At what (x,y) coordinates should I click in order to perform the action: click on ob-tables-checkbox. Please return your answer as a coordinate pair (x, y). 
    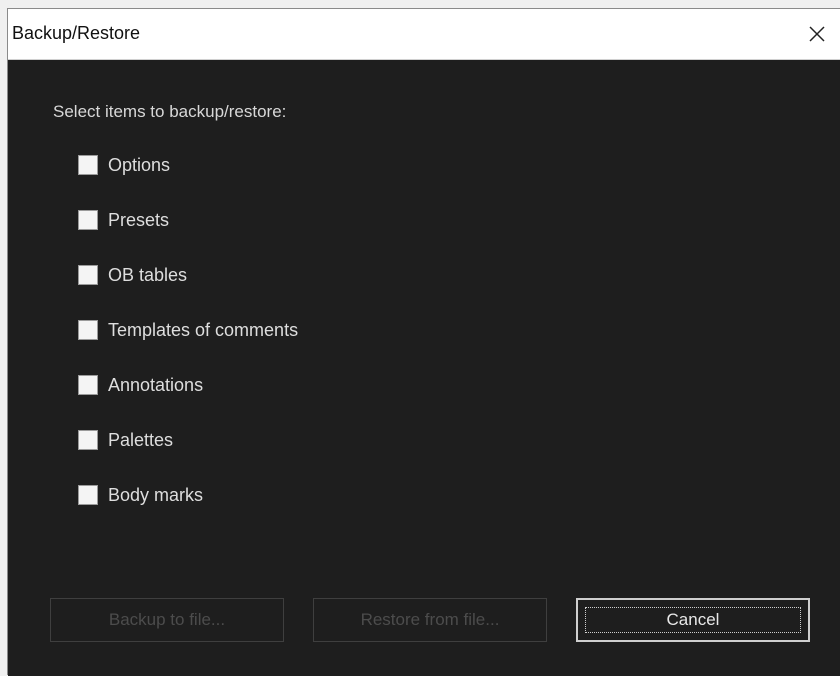
    Looking at the image, I should click on (88, 275).